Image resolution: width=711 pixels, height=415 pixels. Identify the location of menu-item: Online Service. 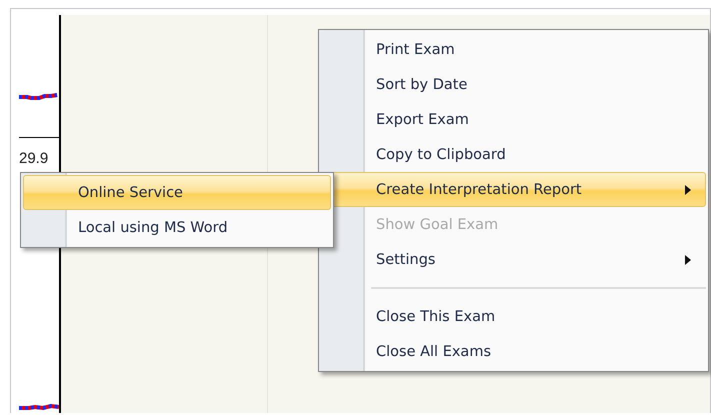
(177, 192).